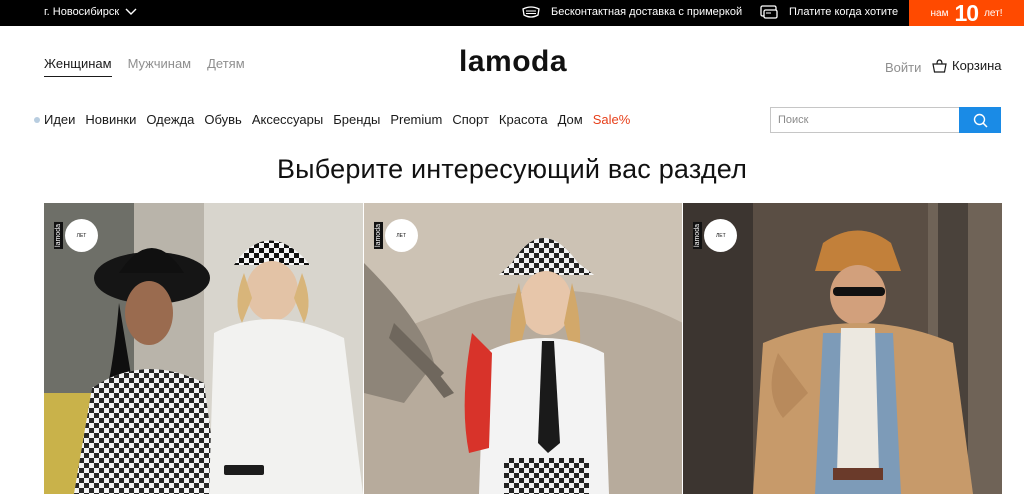  I want to click on search-input, so click(864, 120).